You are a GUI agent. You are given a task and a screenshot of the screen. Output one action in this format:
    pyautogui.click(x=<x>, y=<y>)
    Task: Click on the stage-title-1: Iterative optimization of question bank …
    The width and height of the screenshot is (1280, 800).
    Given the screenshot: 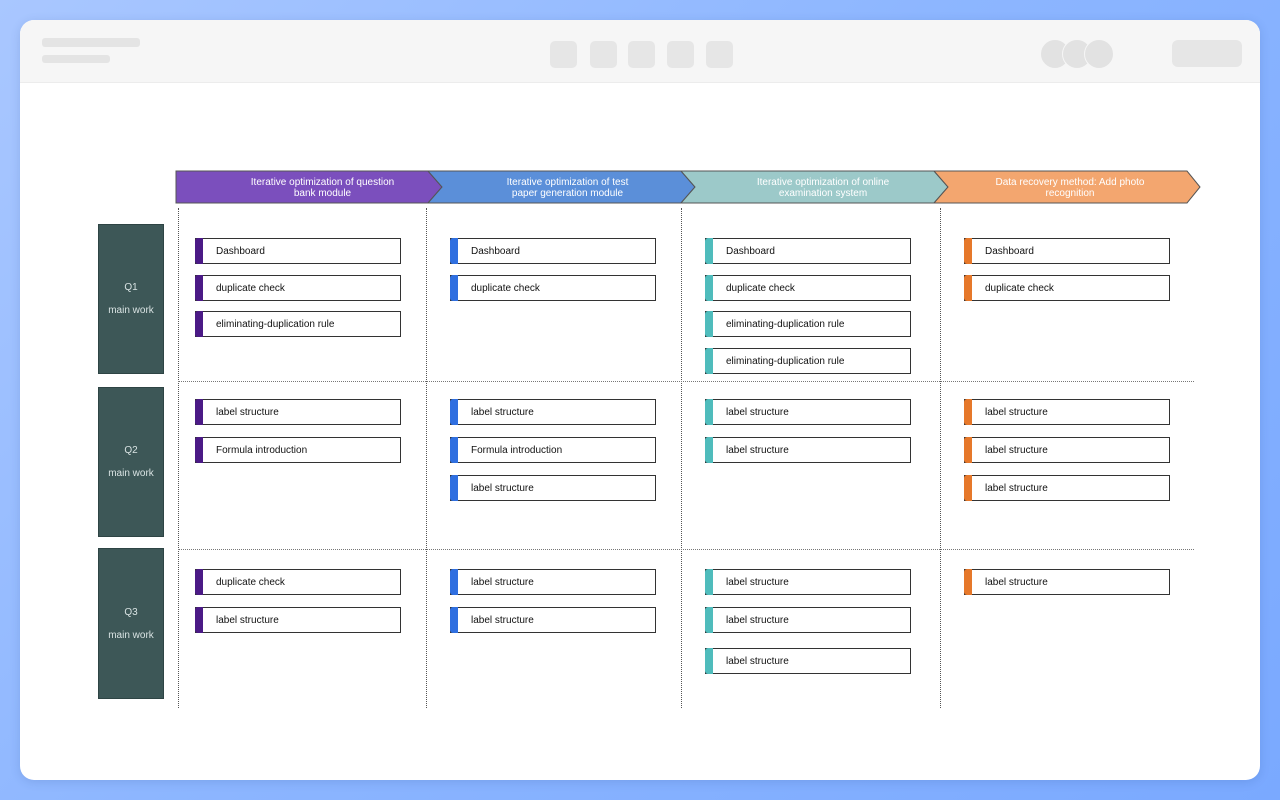 What is the action you would take?
    pyautogui.click(x=322, y=188)
    